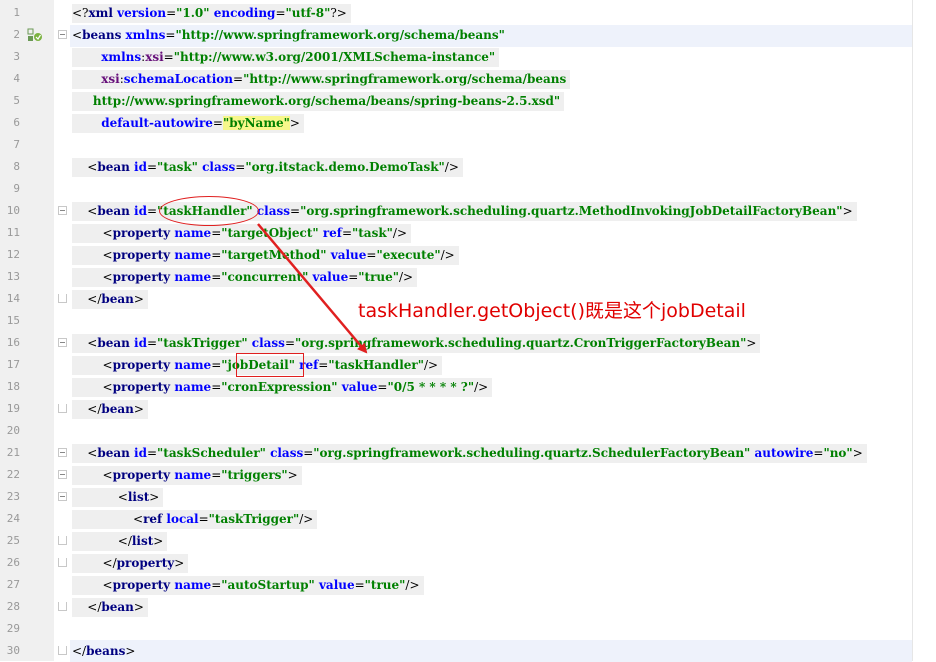 The image size is (936, 662). Describe the element at coordinates (312, 288) in the screenshot. I see `annotation-arrow` at that location.